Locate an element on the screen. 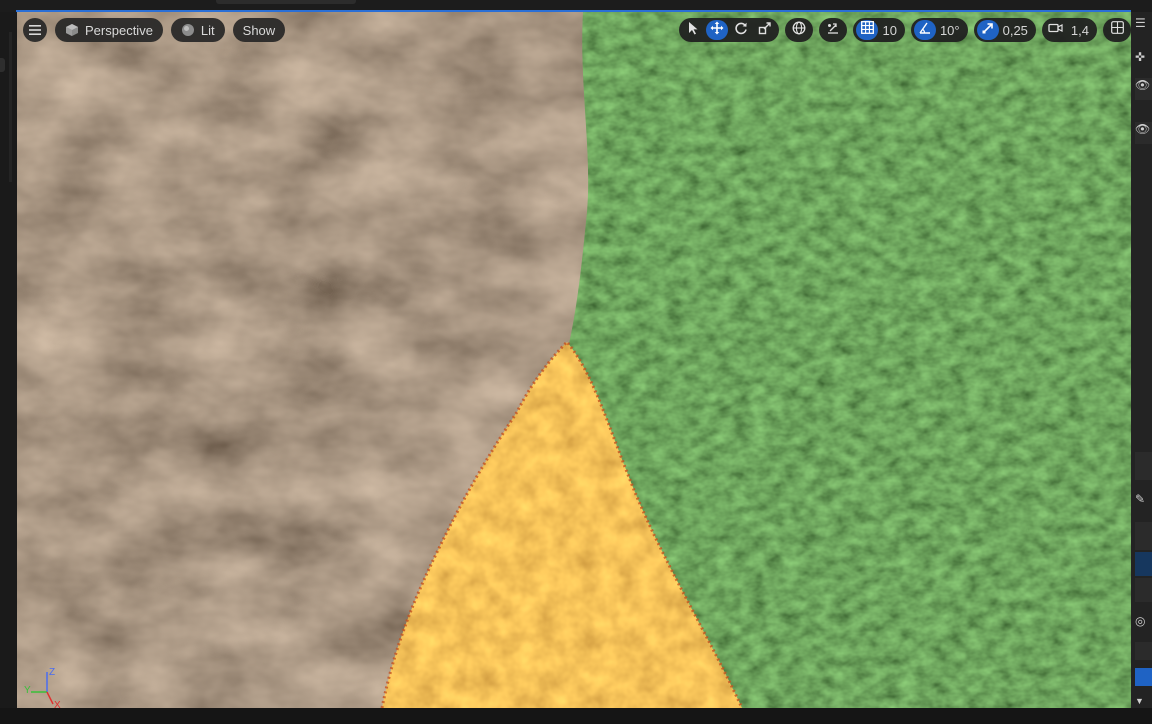 The image size is (1152, 724). cube-icon is located at coordinates (72, 30).